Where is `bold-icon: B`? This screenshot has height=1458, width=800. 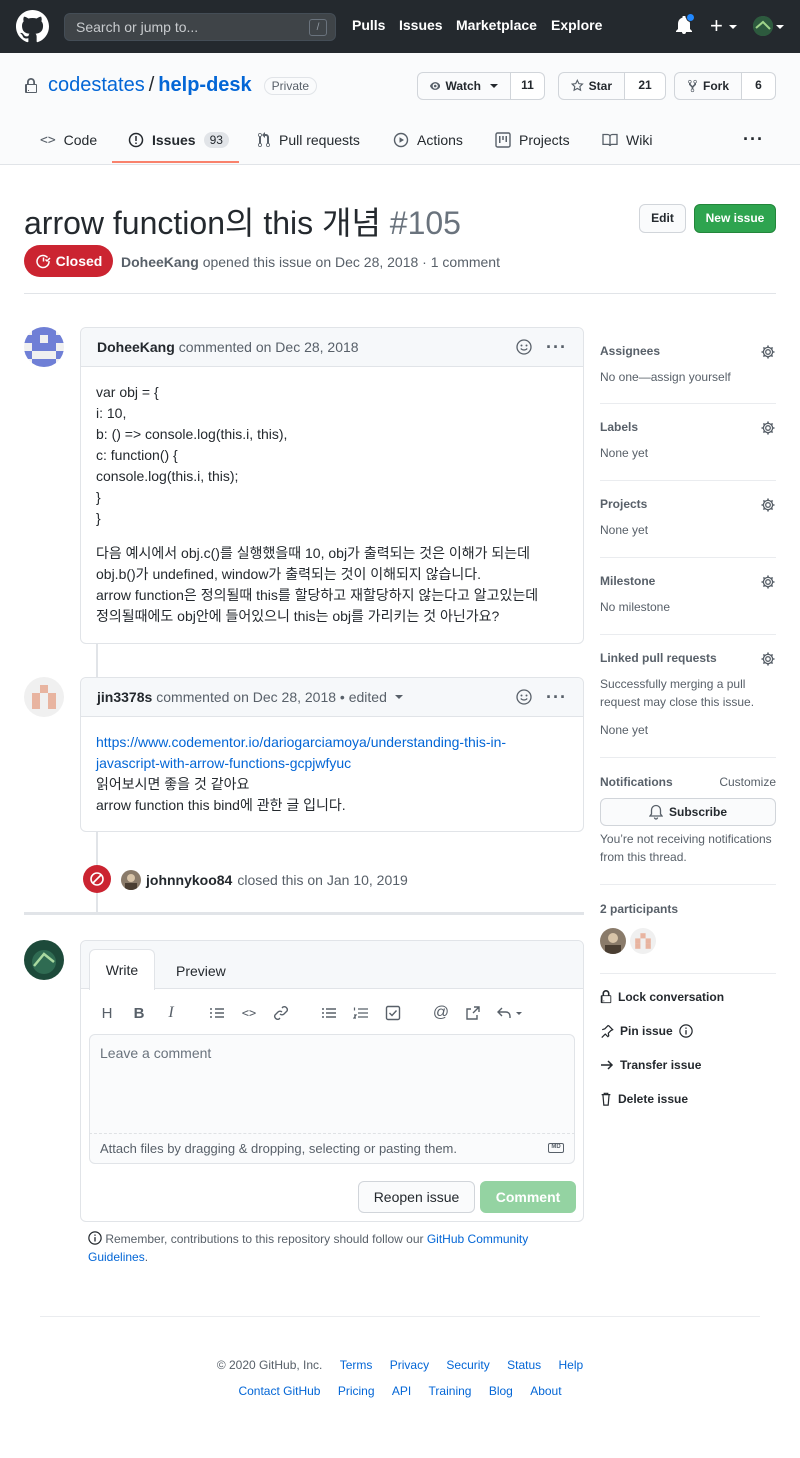
bold-icon: B is located at coordinates (139, 1013).